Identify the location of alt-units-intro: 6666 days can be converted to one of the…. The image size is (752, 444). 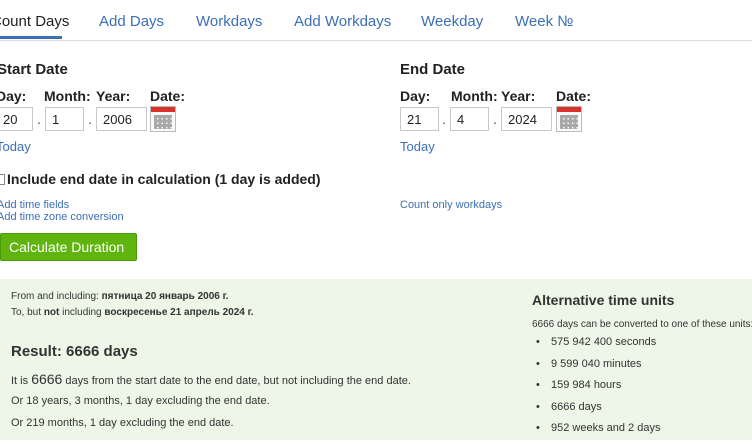
(642, 324).